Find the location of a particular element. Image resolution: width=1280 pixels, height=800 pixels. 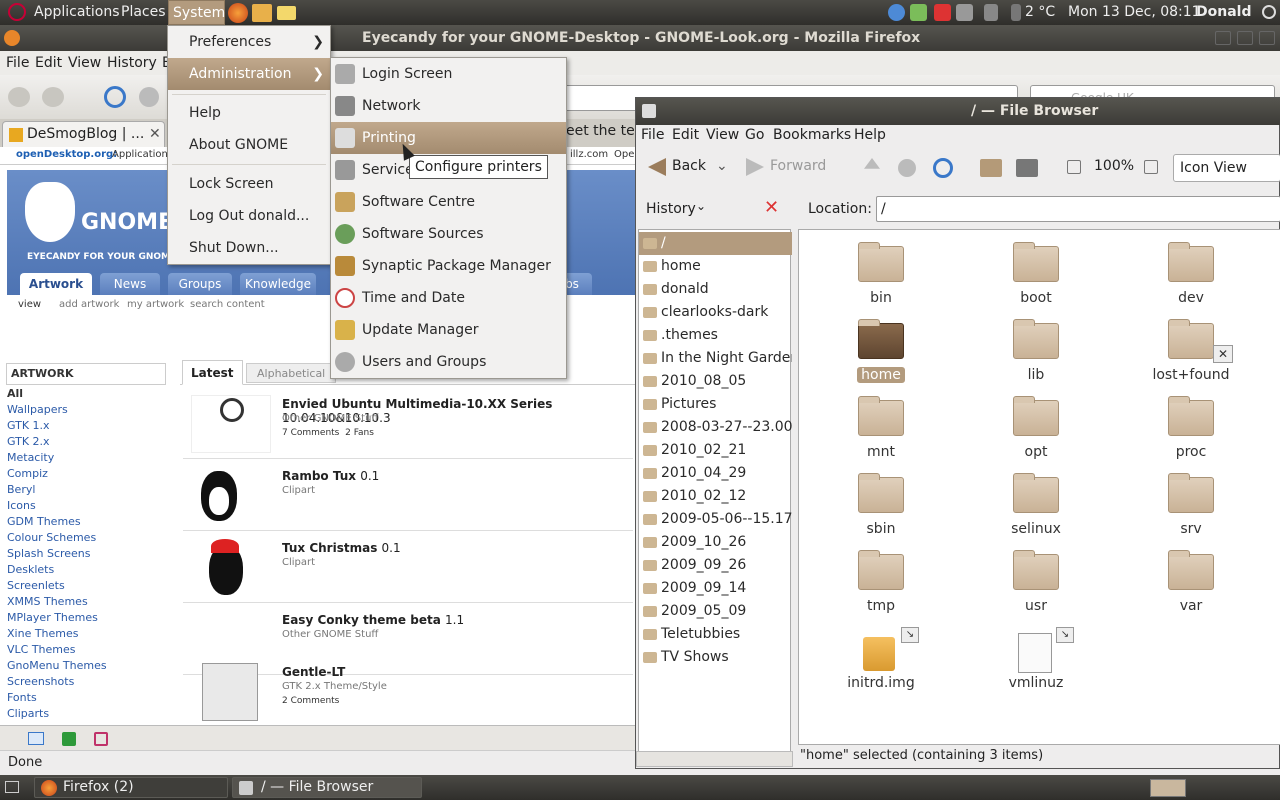

menu-item-about-gnome: About GNOME is located at coordinates (249, 145).